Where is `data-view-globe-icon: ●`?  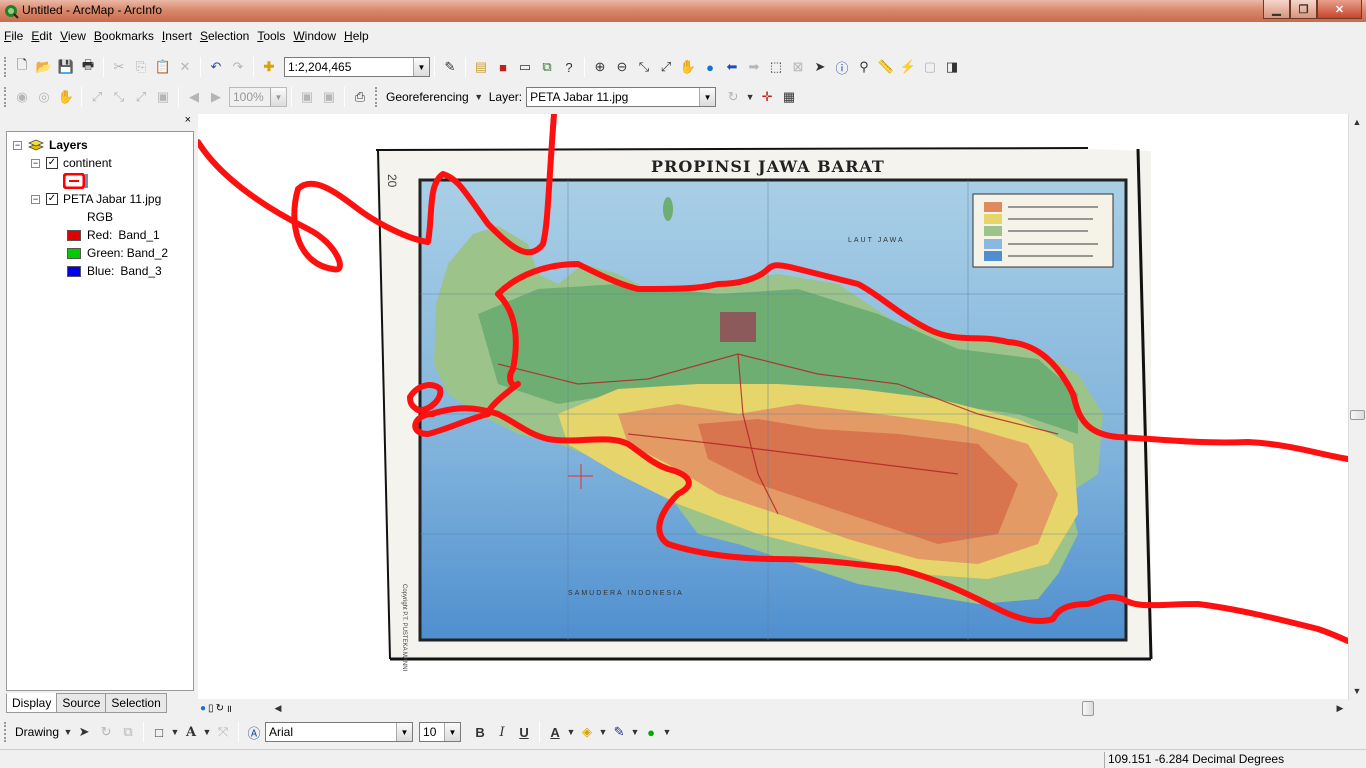
data-view-globe-icon: ● is located at coordinates (203, 708).